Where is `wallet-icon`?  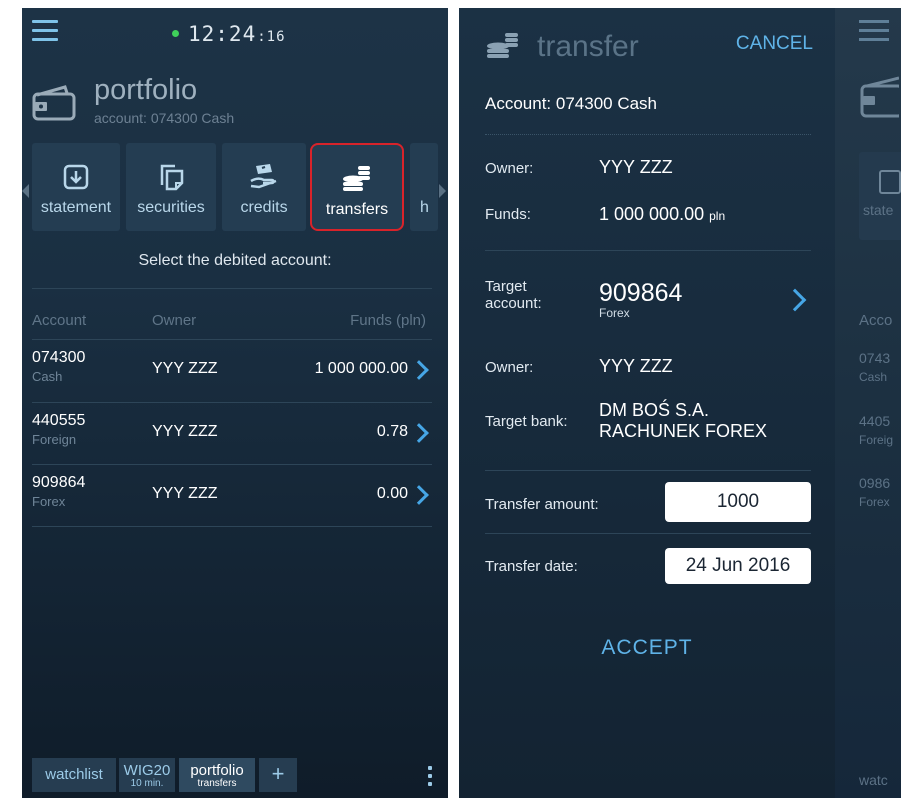
wallet-icon is located at coordinates (54, 103).